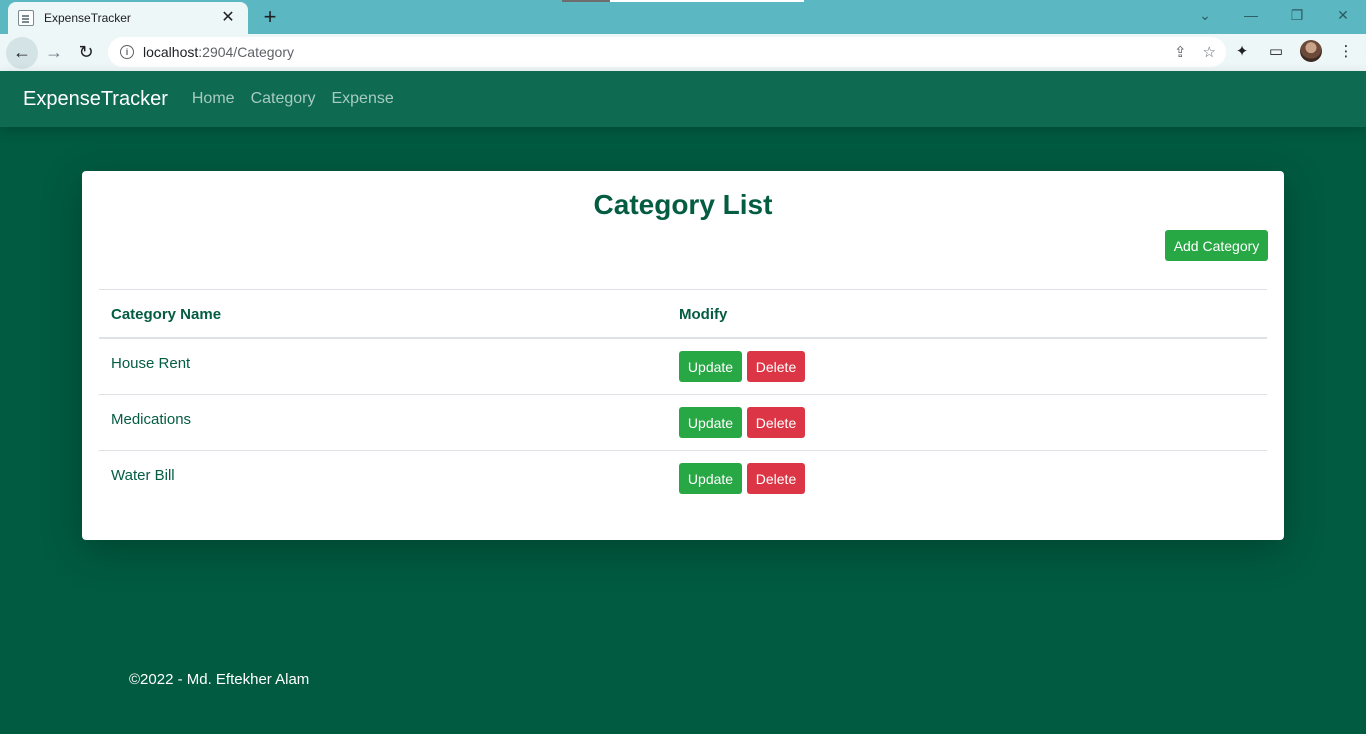  I want to click on page-title: Category List, so click(683, 204).